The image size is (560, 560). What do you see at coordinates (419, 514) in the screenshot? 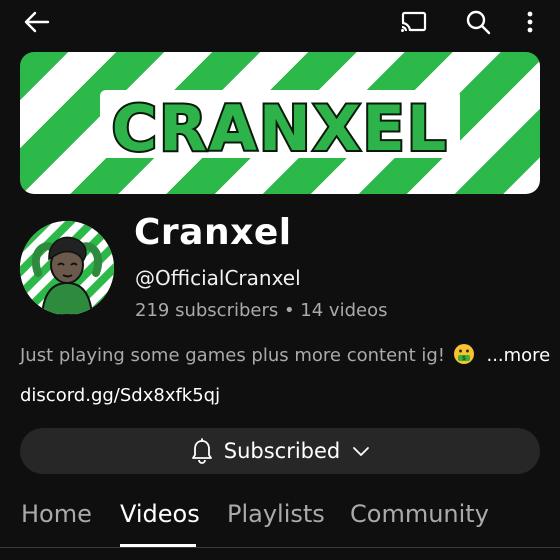
I see `tab-community: Community` at bounding box center [419, 514].